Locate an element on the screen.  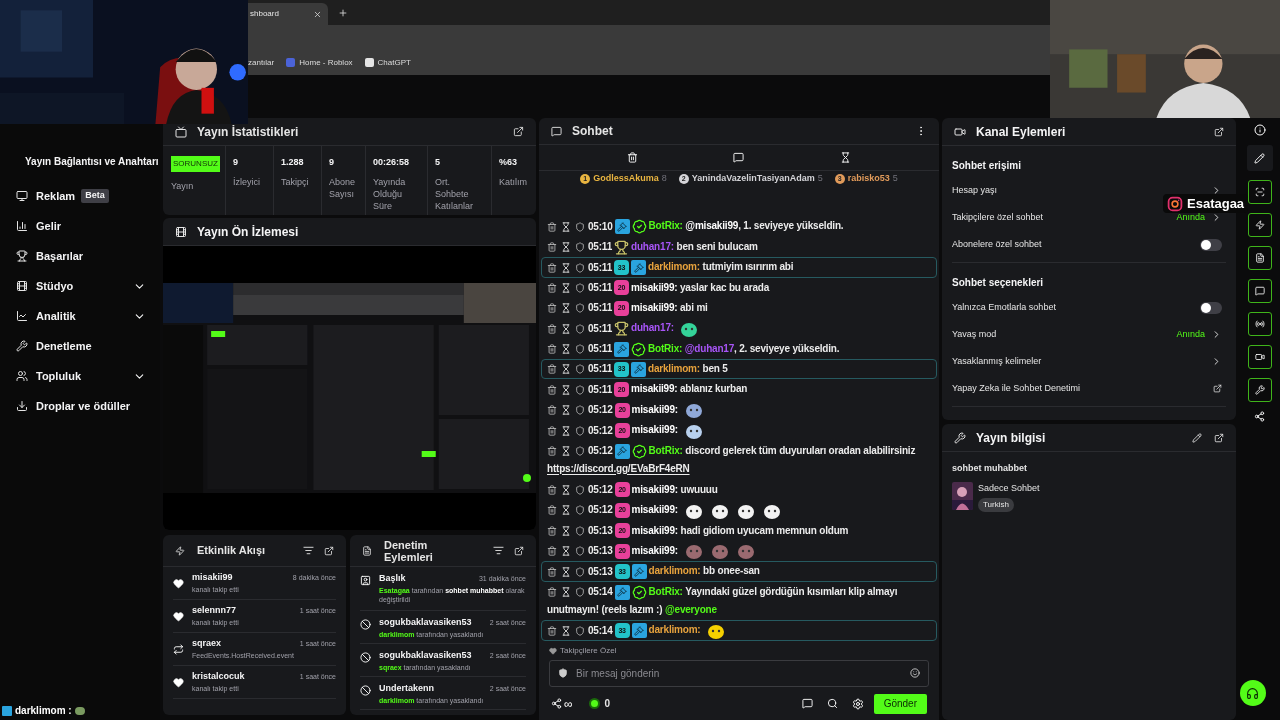
bookmark: zantılar is located at coordinates (261, 62).